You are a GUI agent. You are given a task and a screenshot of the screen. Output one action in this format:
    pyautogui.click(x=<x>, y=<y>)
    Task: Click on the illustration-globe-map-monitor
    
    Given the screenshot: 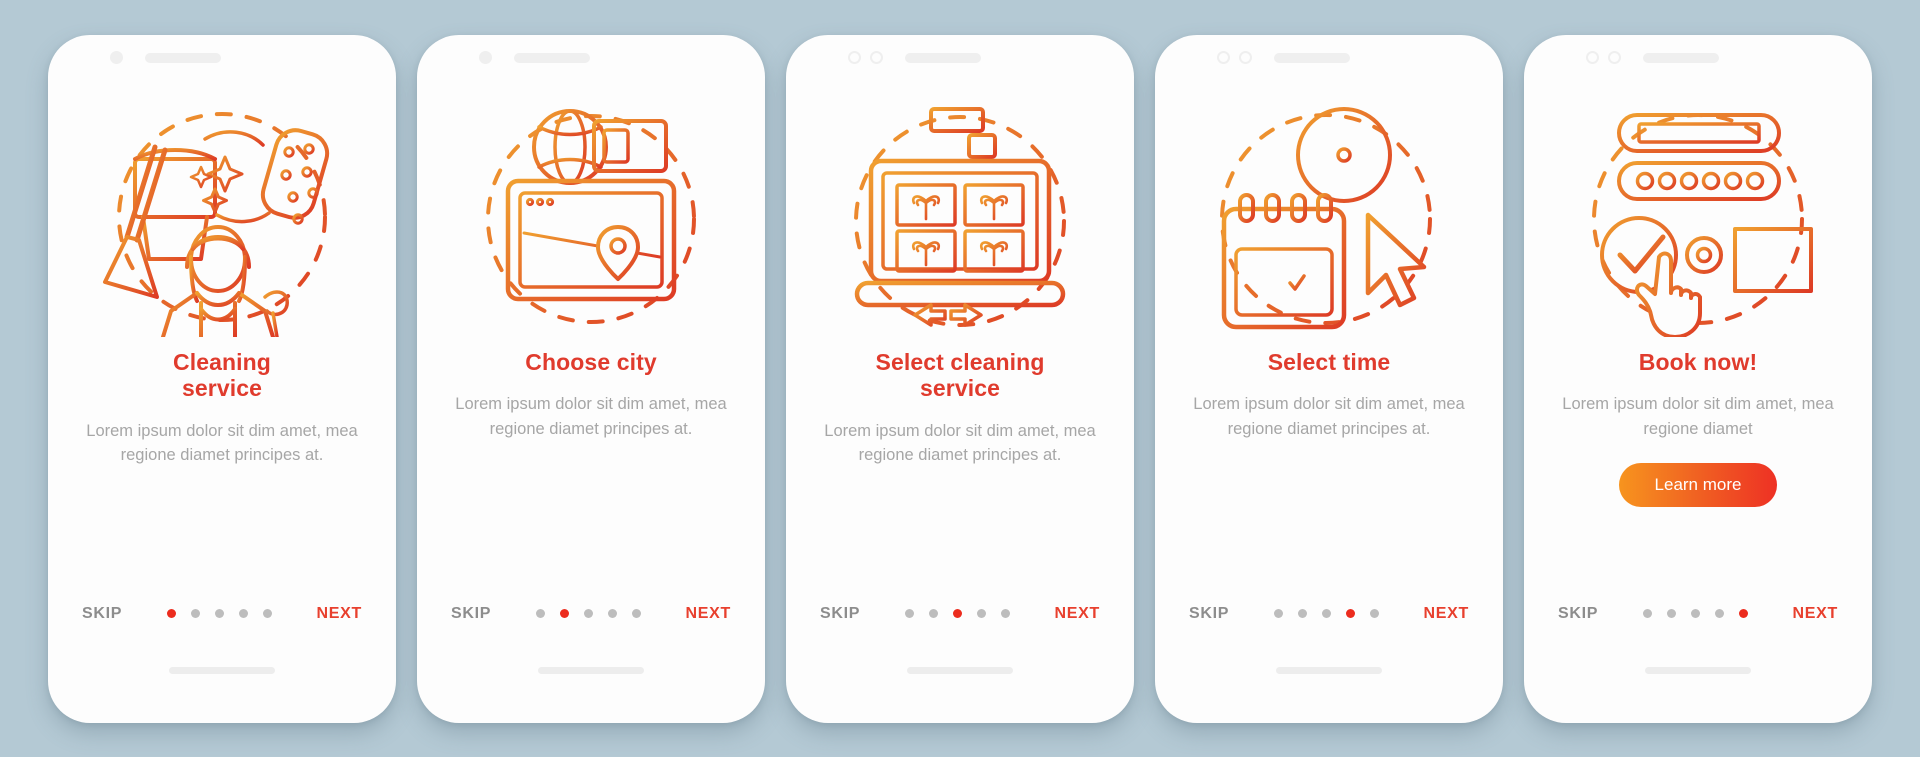 What is the action you would take?
    pyautogui.click(x=591, y=215)
    